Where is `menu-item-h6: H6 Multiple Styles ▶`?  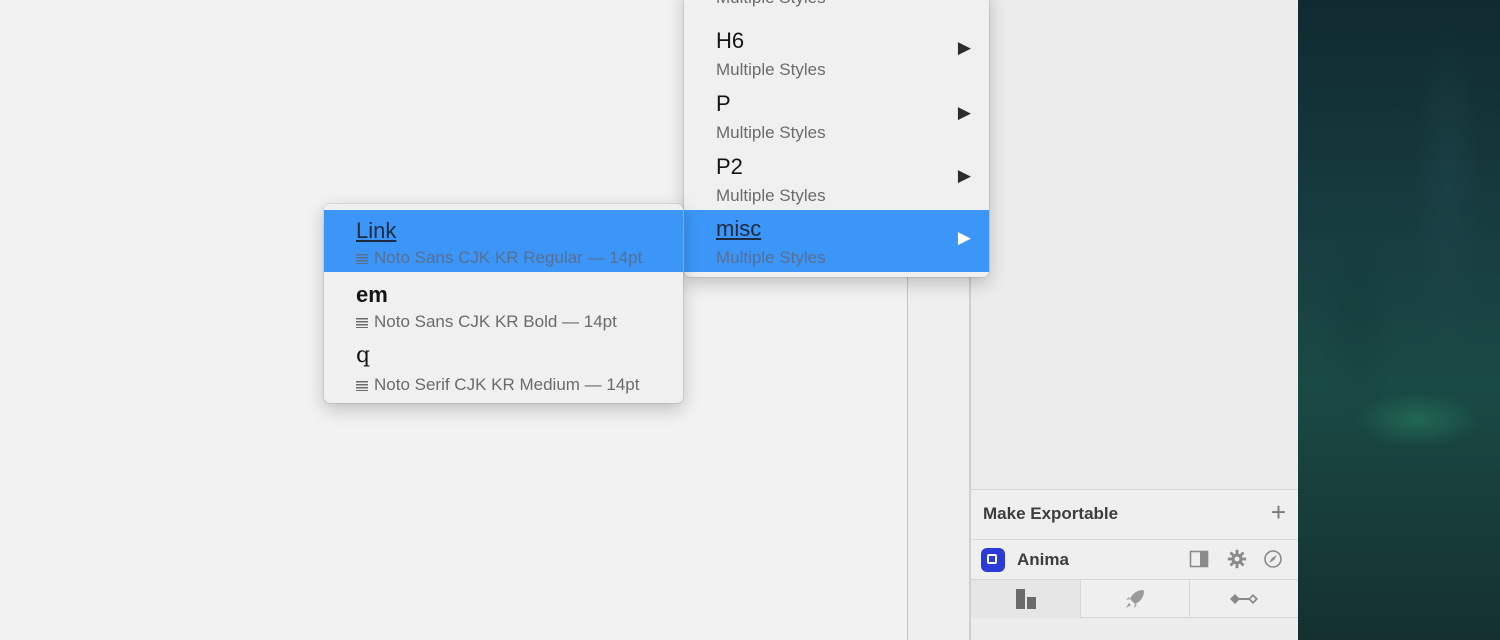
menu-item-h6: H6 Multiple Styles ▶ is located at coordinates (836, 53).